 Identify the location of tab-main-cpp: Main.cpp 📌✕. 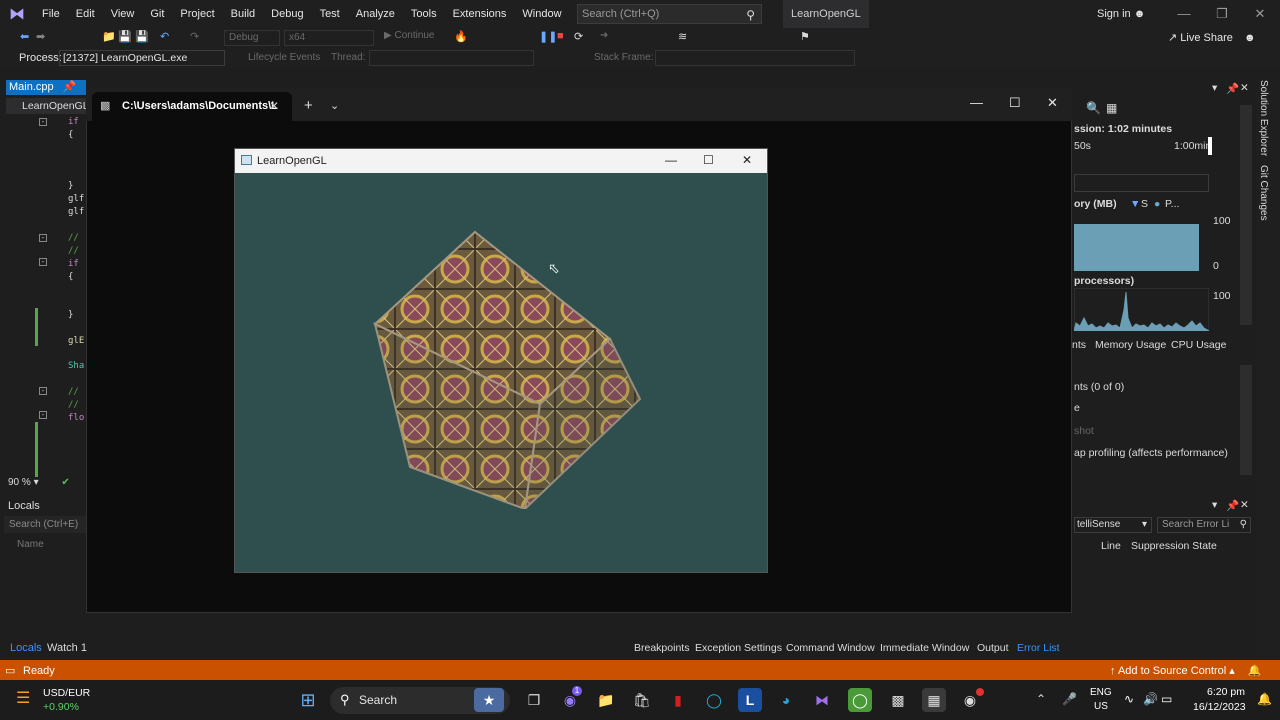
(46, 94).